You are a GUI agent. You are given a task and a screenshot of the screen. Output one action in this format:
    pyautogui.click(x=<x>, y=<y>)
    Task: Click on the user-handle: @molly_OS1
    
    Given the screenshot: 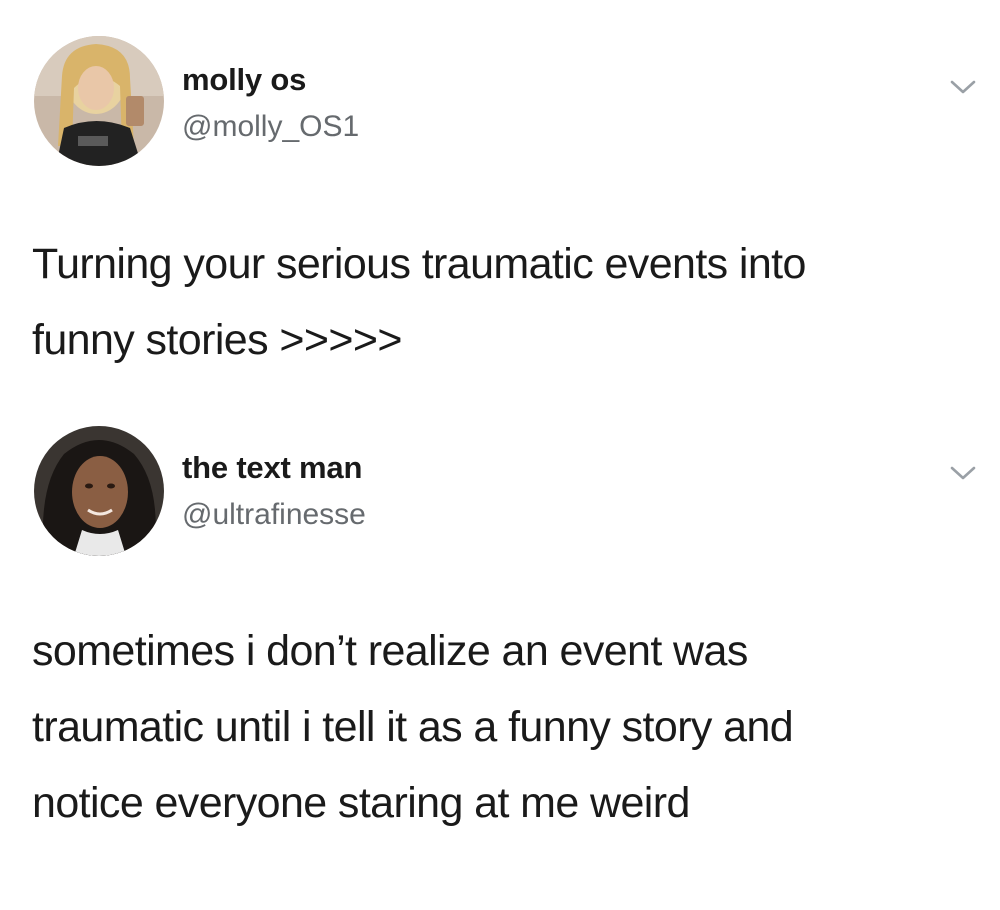 What is the action you would take?
    pyautogui.click(x=270, y=127)
    